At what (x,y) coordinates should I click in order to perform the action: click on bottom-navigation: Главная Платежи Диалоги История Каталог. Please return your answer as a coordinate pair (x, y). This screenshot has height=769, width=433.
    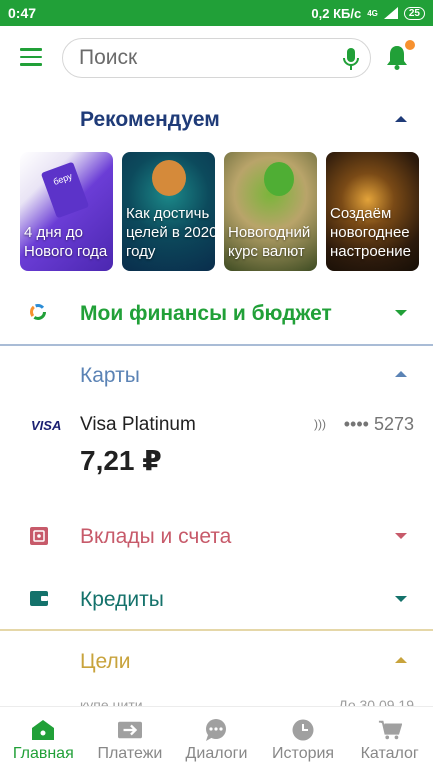
    Looking at the image, I should click on (216, 737).